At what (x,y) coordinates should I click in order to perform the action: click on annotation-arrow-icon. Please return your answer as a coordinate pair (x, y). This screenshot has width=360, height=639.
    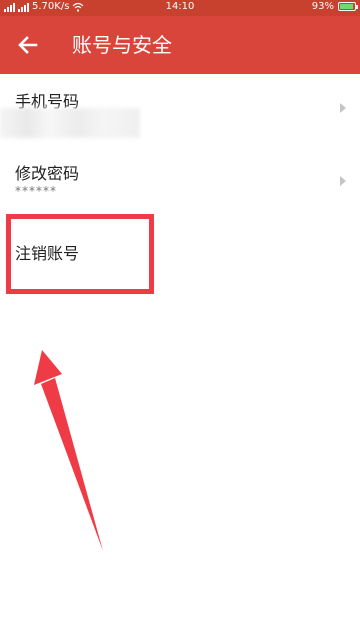
    Looking at the image, I should click on (68, 450).